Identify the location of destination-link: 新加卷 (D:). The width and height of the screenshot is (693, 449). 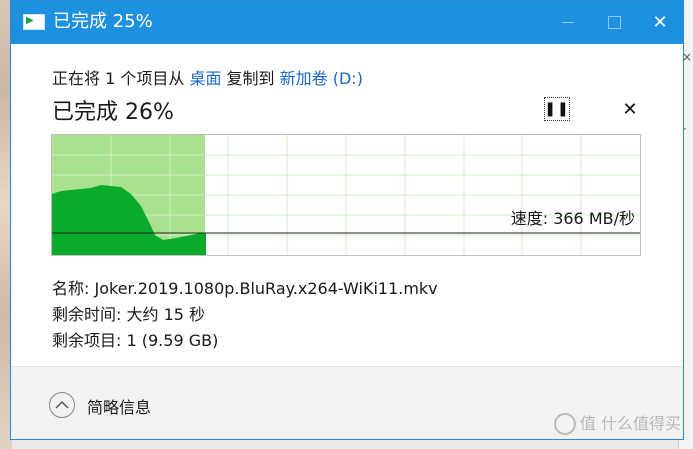
(321, 78).